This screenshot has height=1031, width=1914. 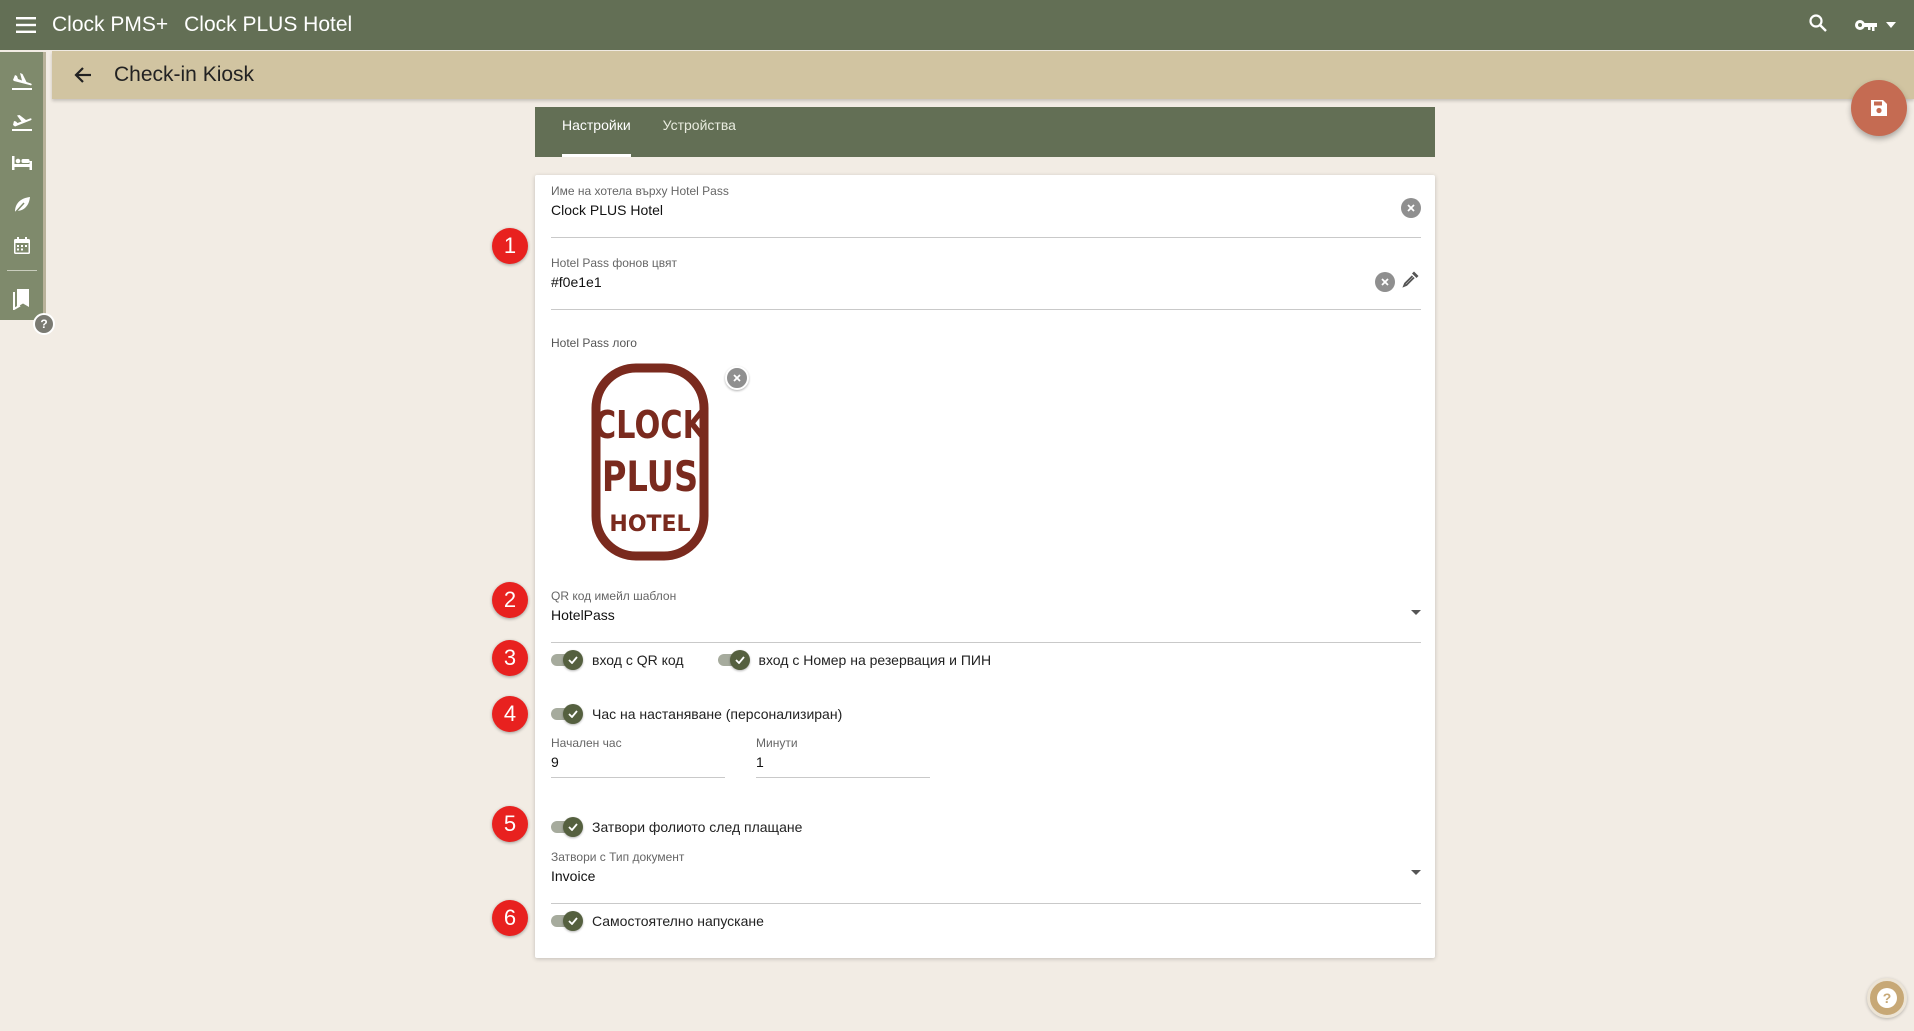 I want to click on field-label: Име на хотела върху Hotel Pass, so click(x=640, y=191).